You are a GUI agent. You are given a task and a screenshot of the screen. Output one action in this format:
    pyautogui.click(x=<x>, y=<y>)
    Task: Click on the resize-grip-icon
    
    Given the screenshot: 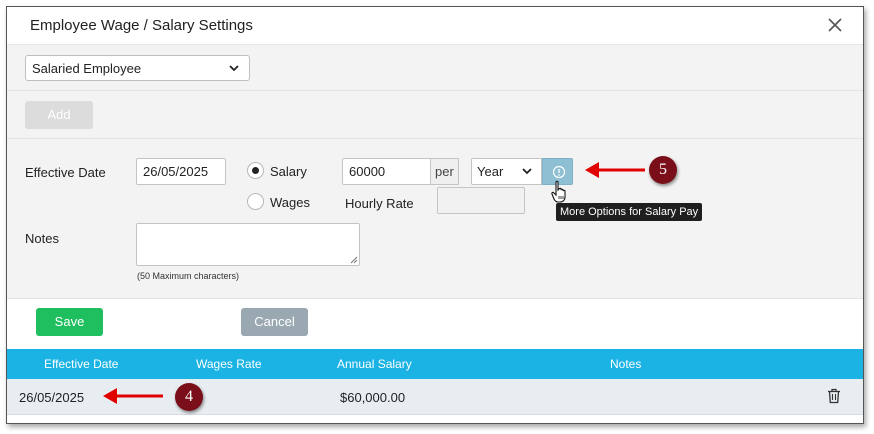 What is the action you would take?
    pyautogui.click(x=353, y=259)
    